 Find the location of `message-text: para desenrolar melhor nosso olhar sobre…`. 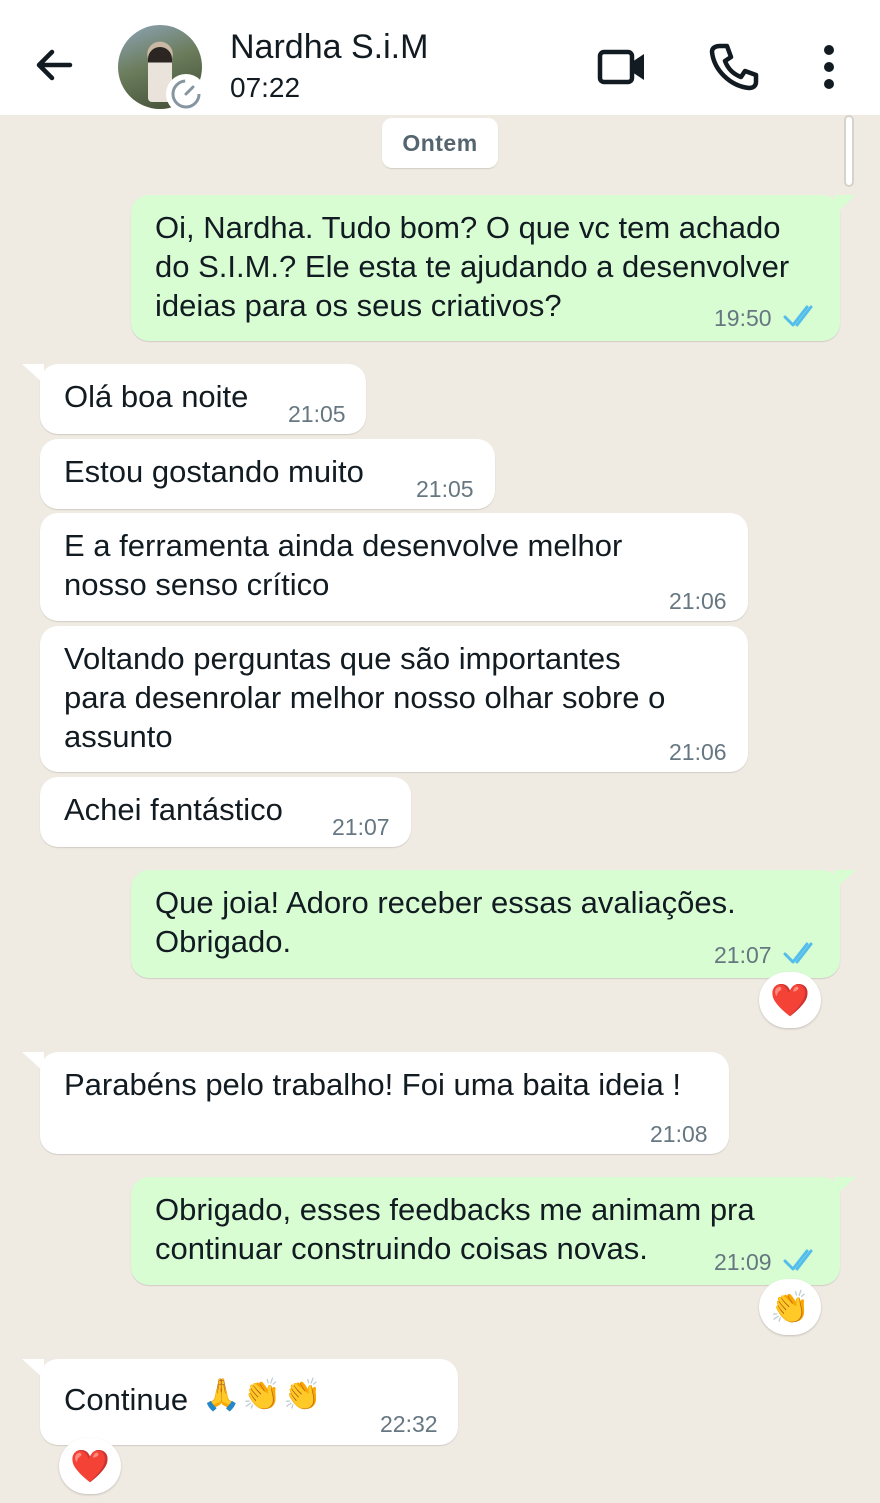

message-text: para desenrolar melhor nosso olhar sobre… is located at coordinates (365, 697).